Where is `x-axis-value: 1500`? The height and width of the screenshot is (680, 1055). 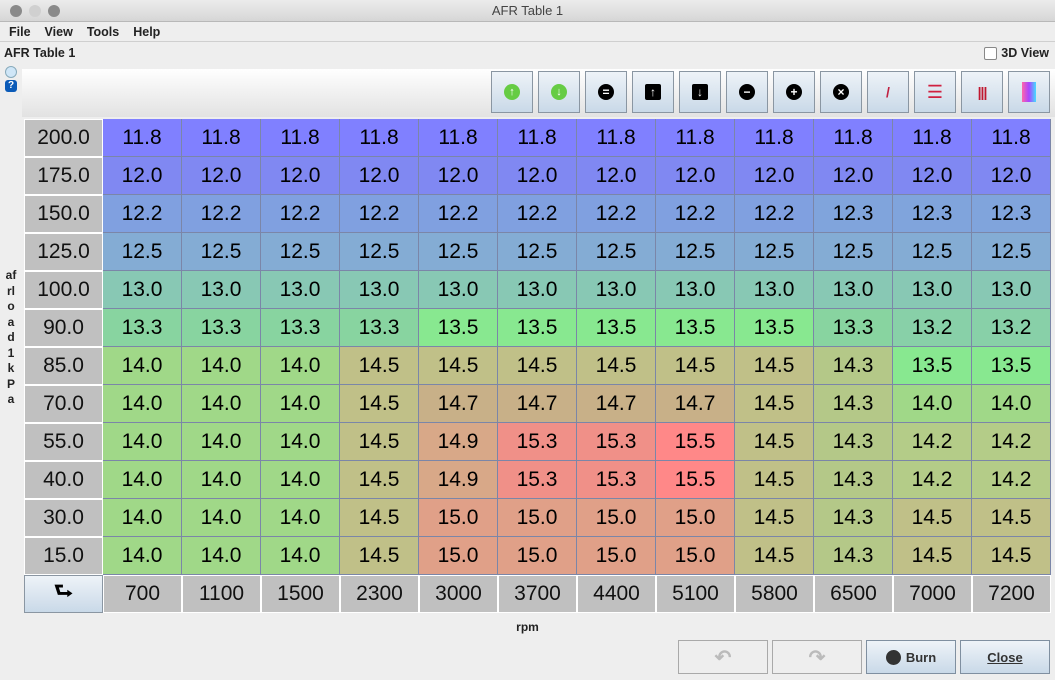 x-axis-value: 1500 is located at coordinates (300, 594).